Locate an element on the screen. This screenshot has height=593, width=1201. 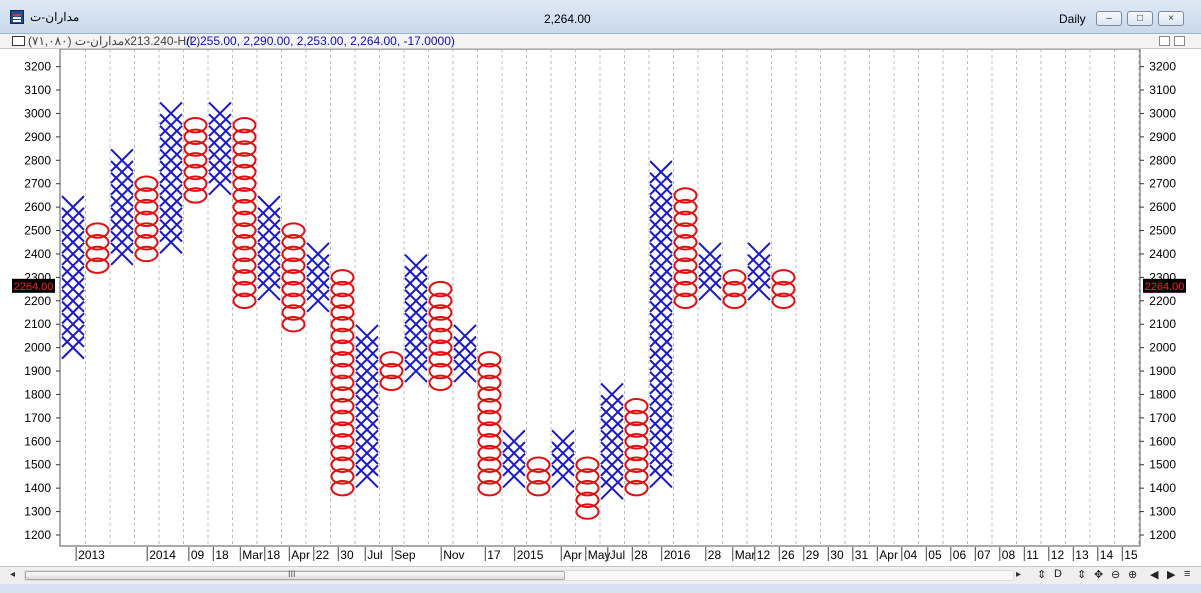
x-tick-label: 2014 is located at coordinates (162, 555).